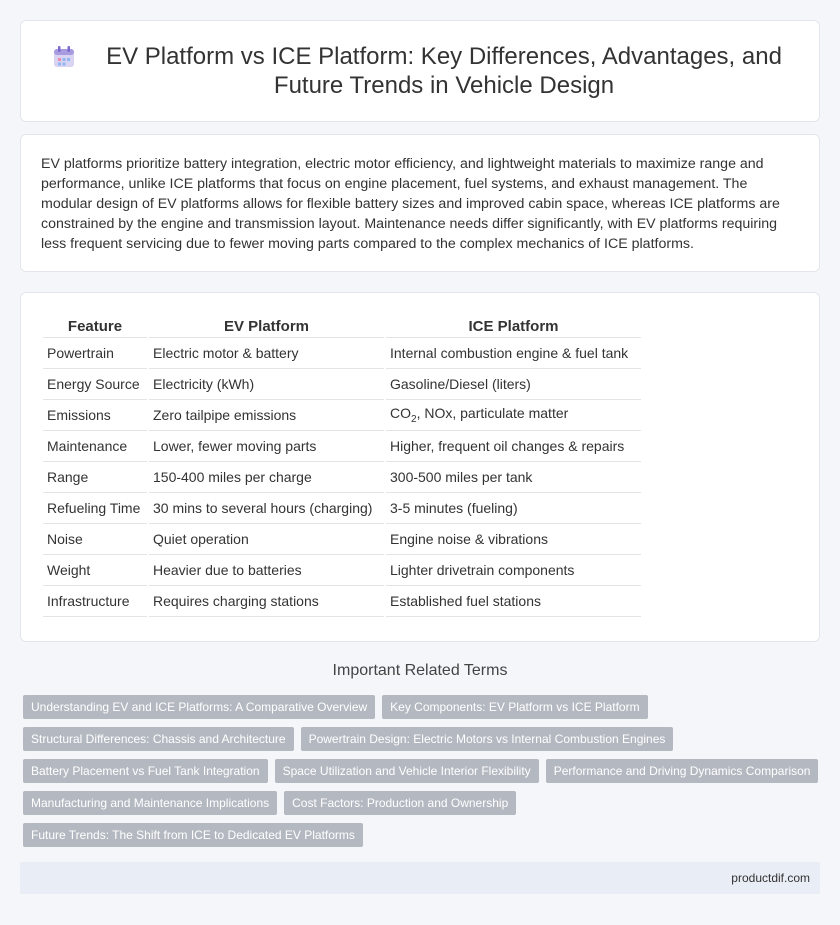  What do you see at coordinates (492, 413) in the screenshot?
I see `emissions-rest: , NOx, particulate matter` at bounding box center [492, 413].